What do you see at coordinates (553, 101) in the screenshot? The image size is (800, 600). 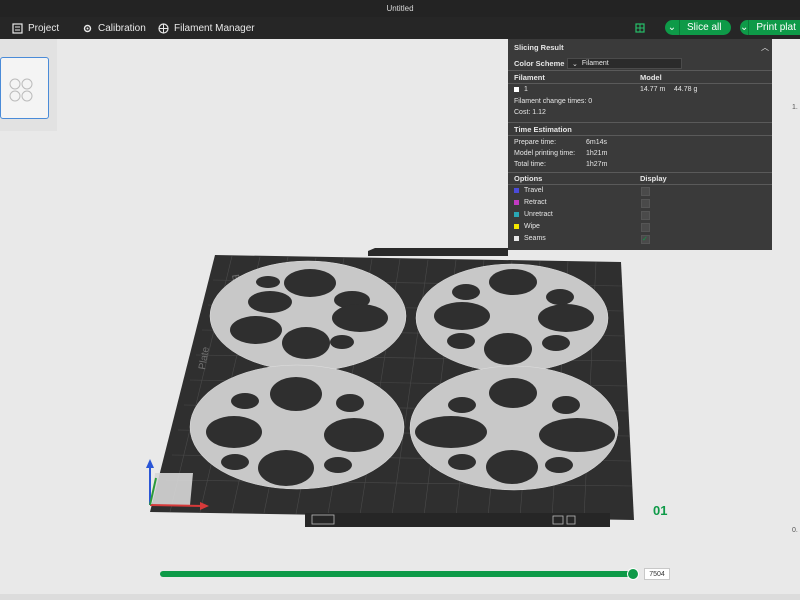 I see `filament-change-times: Filament change times: 0` at bounding box center [553, 101].